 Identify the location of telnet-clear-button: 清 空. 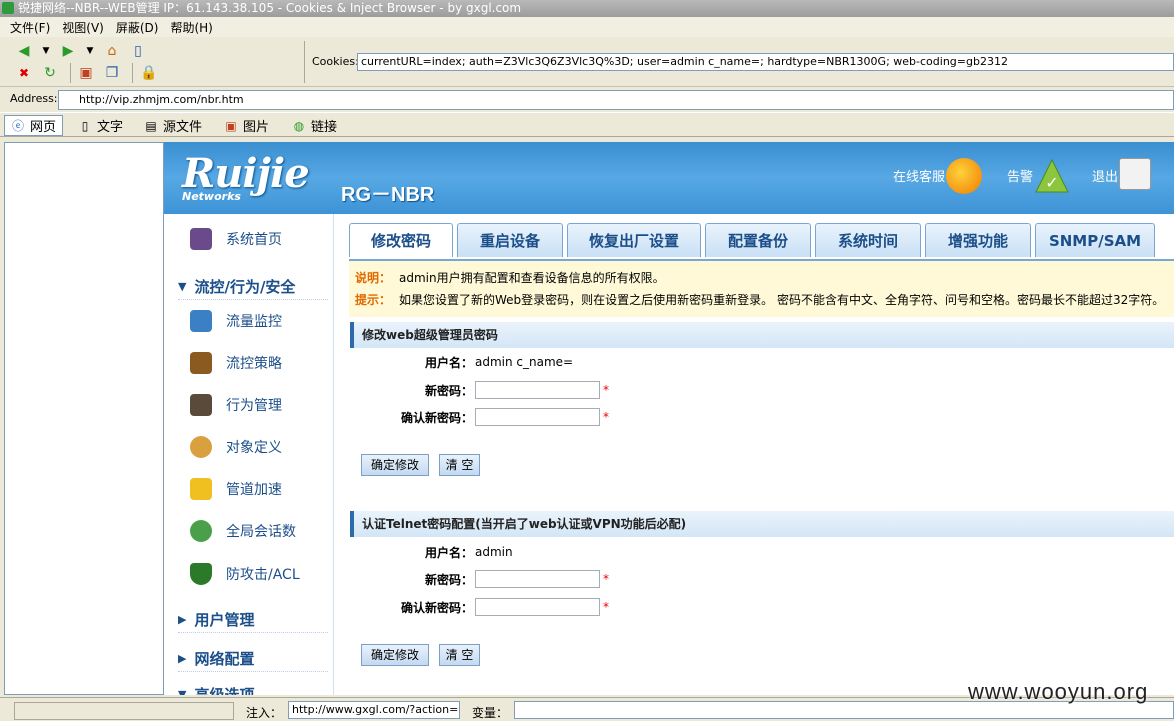
(459, 655).